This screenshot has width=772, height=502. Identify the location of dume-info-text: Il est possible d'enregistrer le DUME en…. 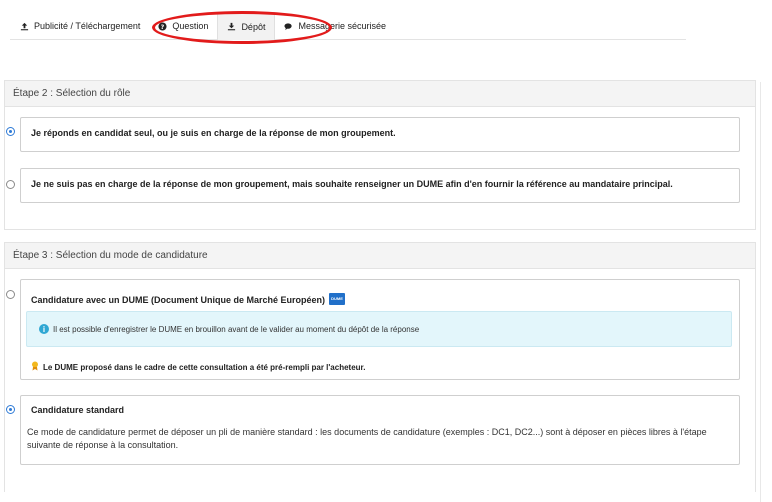
(236, 329).